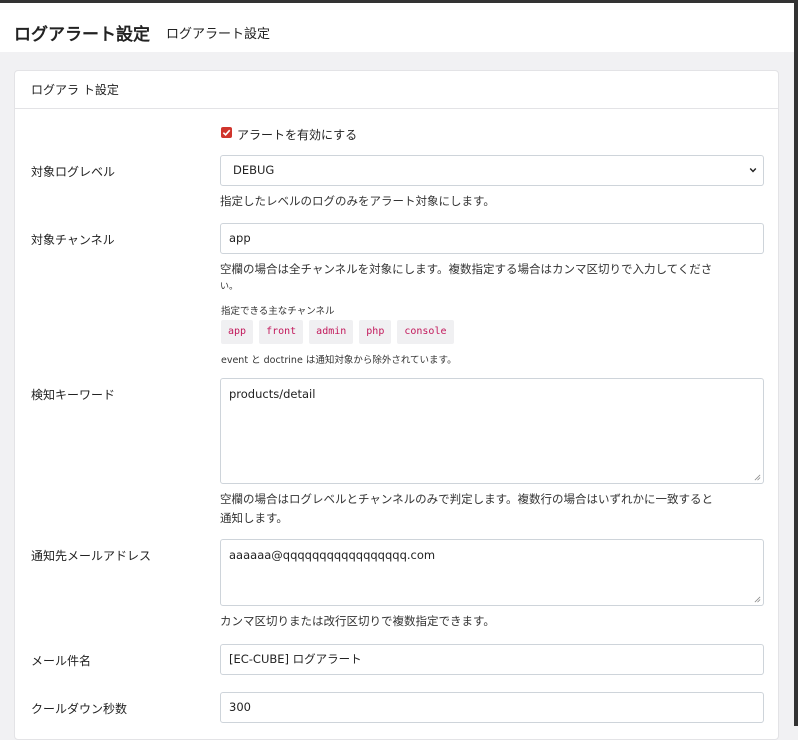 This screenshot has width=798, height=740. I want to click on subject-input: [EC-CUBE] ログアラート, so click(492, 659).